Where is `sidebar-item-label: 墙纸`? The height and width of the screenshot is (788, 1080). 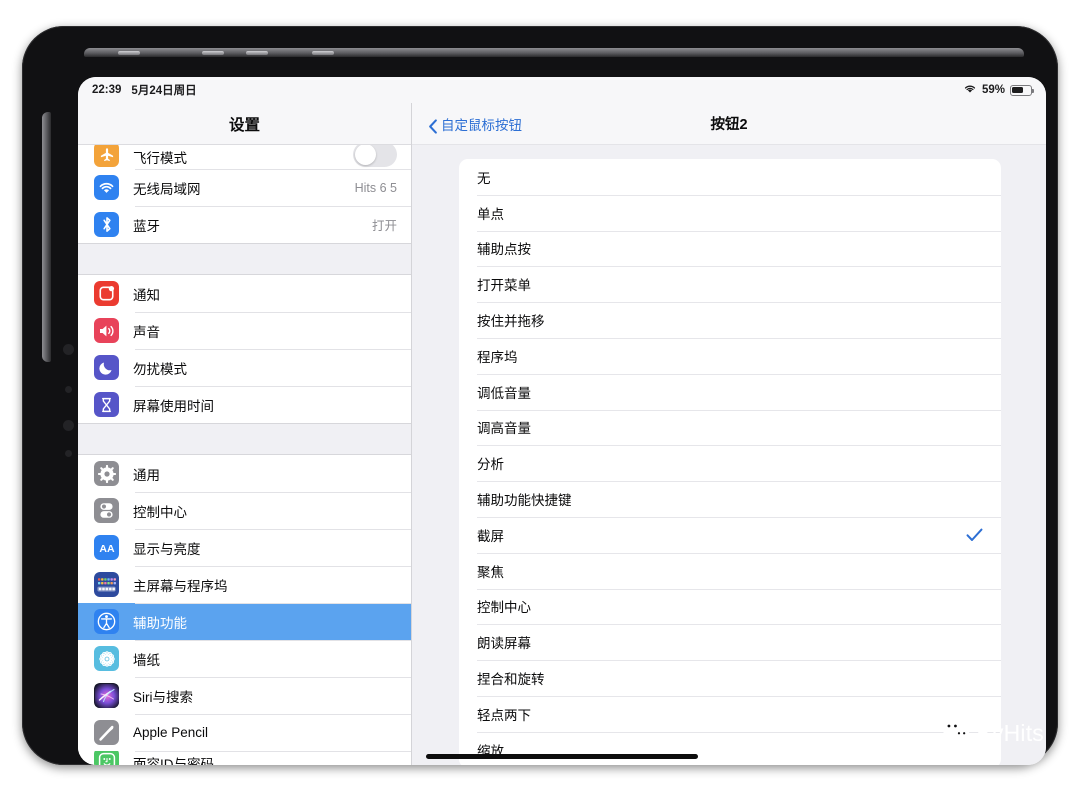
sidebar-item-label: 墙纸 is located at coordinates (146, 660).